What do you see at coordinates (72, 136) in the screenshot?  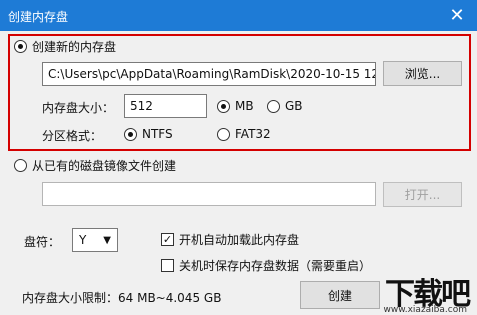 I see `format-label: 分区格式：` at bounding box center [72, 136].